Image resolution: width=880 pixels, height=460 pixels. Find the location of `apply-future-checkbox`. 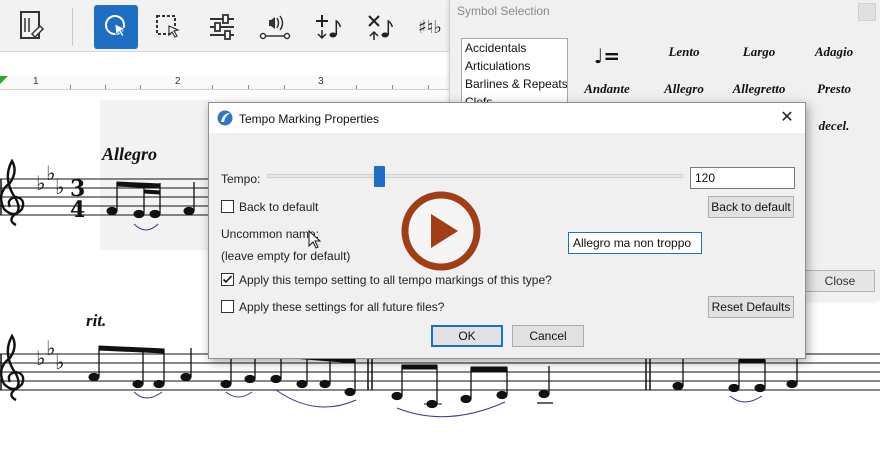

apply-future-checkbox is located at coordinates (227, 306).